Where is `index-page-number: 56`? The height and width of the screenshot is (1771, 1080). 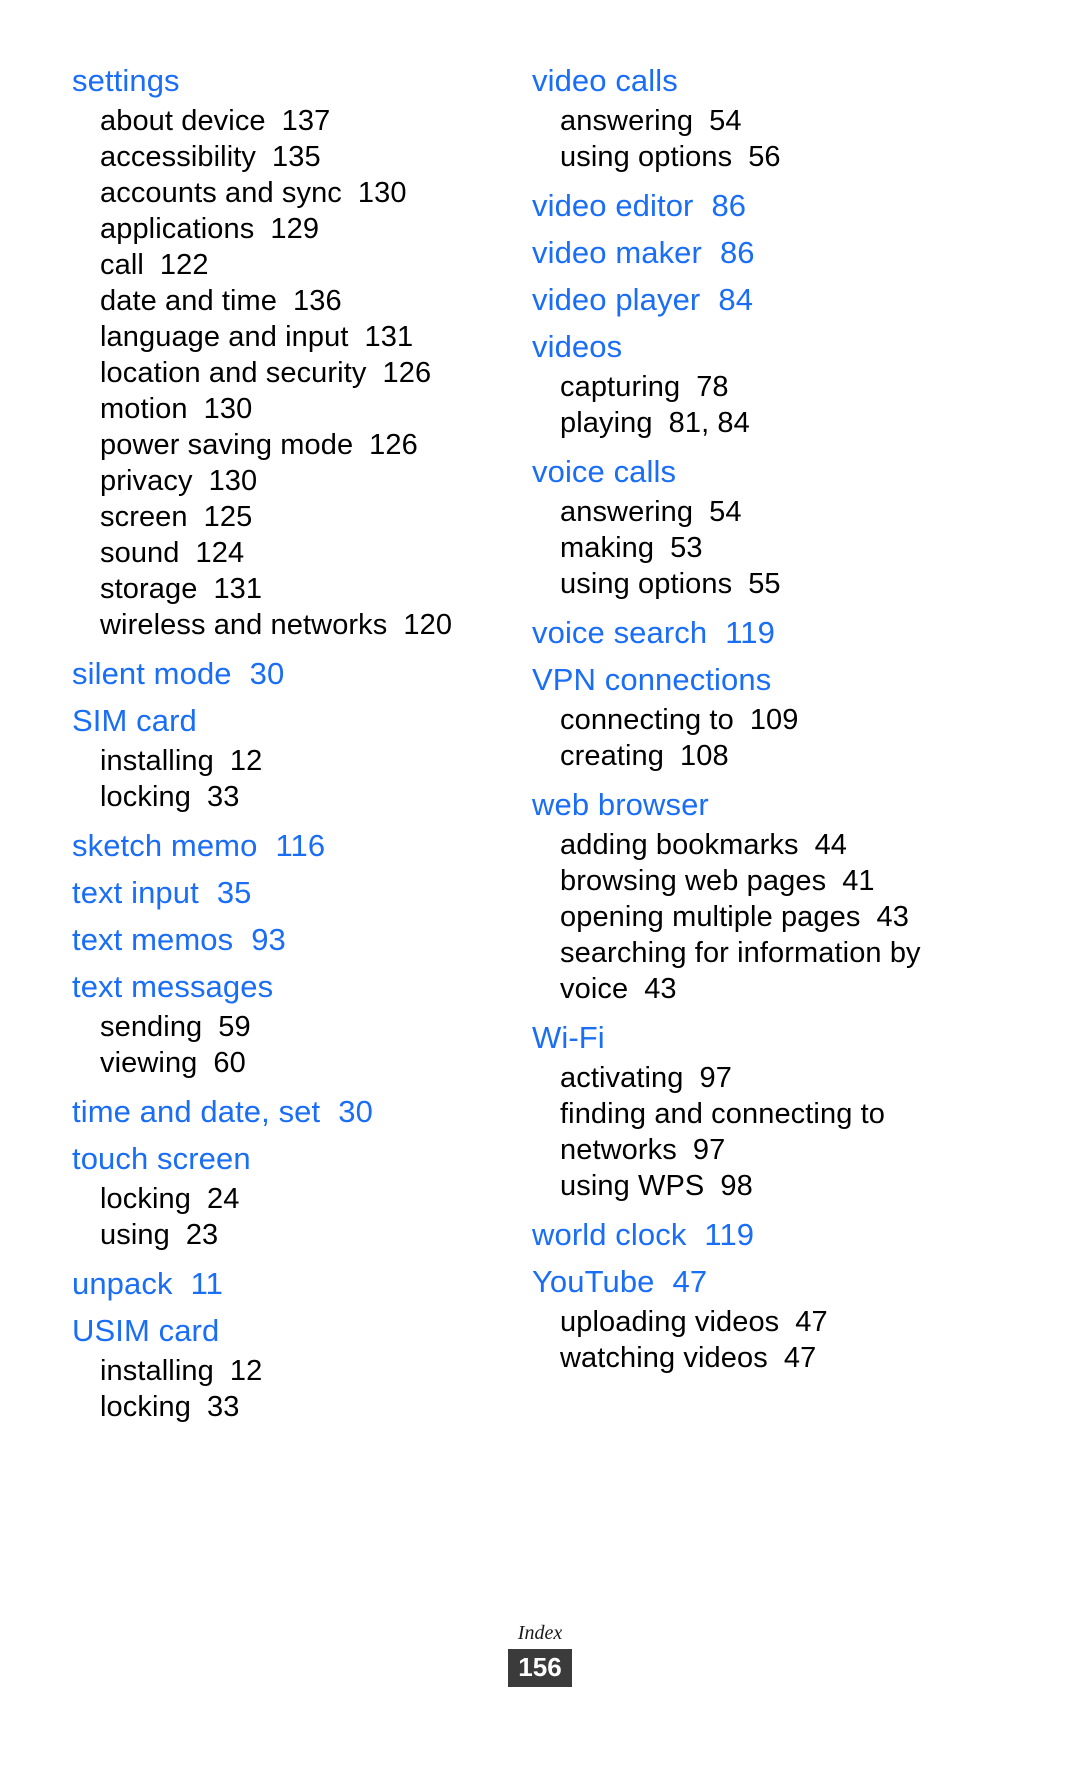
index-page-number: 56 is located at coordinates (764, 157).